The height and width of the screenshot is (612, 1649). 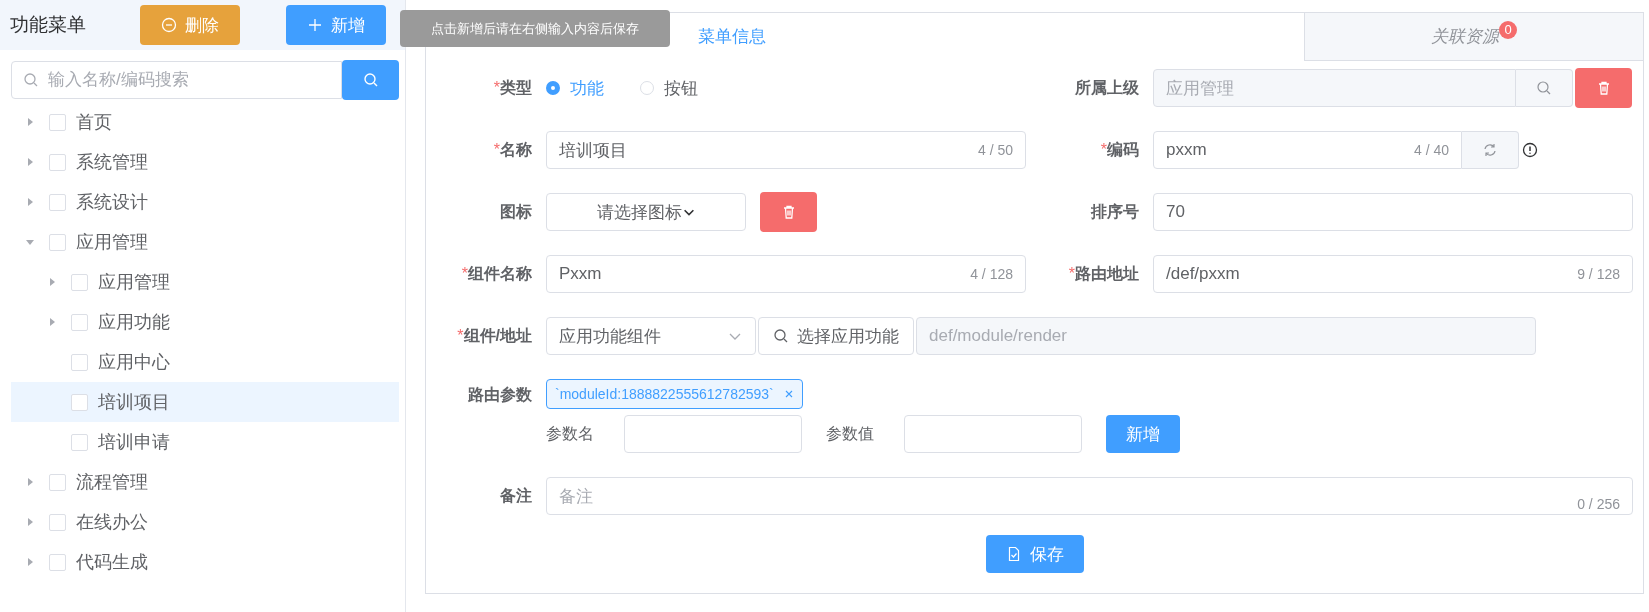 I want to click on field-value: pxxm, so click(x=1187, y=150).